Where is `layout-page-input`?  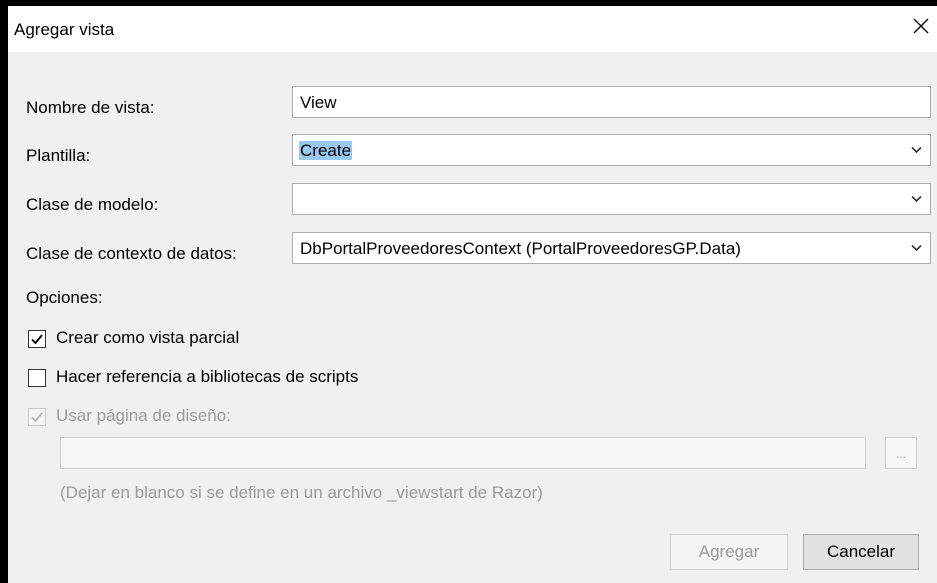
layout-page-input is located at coordinates (463, 453).